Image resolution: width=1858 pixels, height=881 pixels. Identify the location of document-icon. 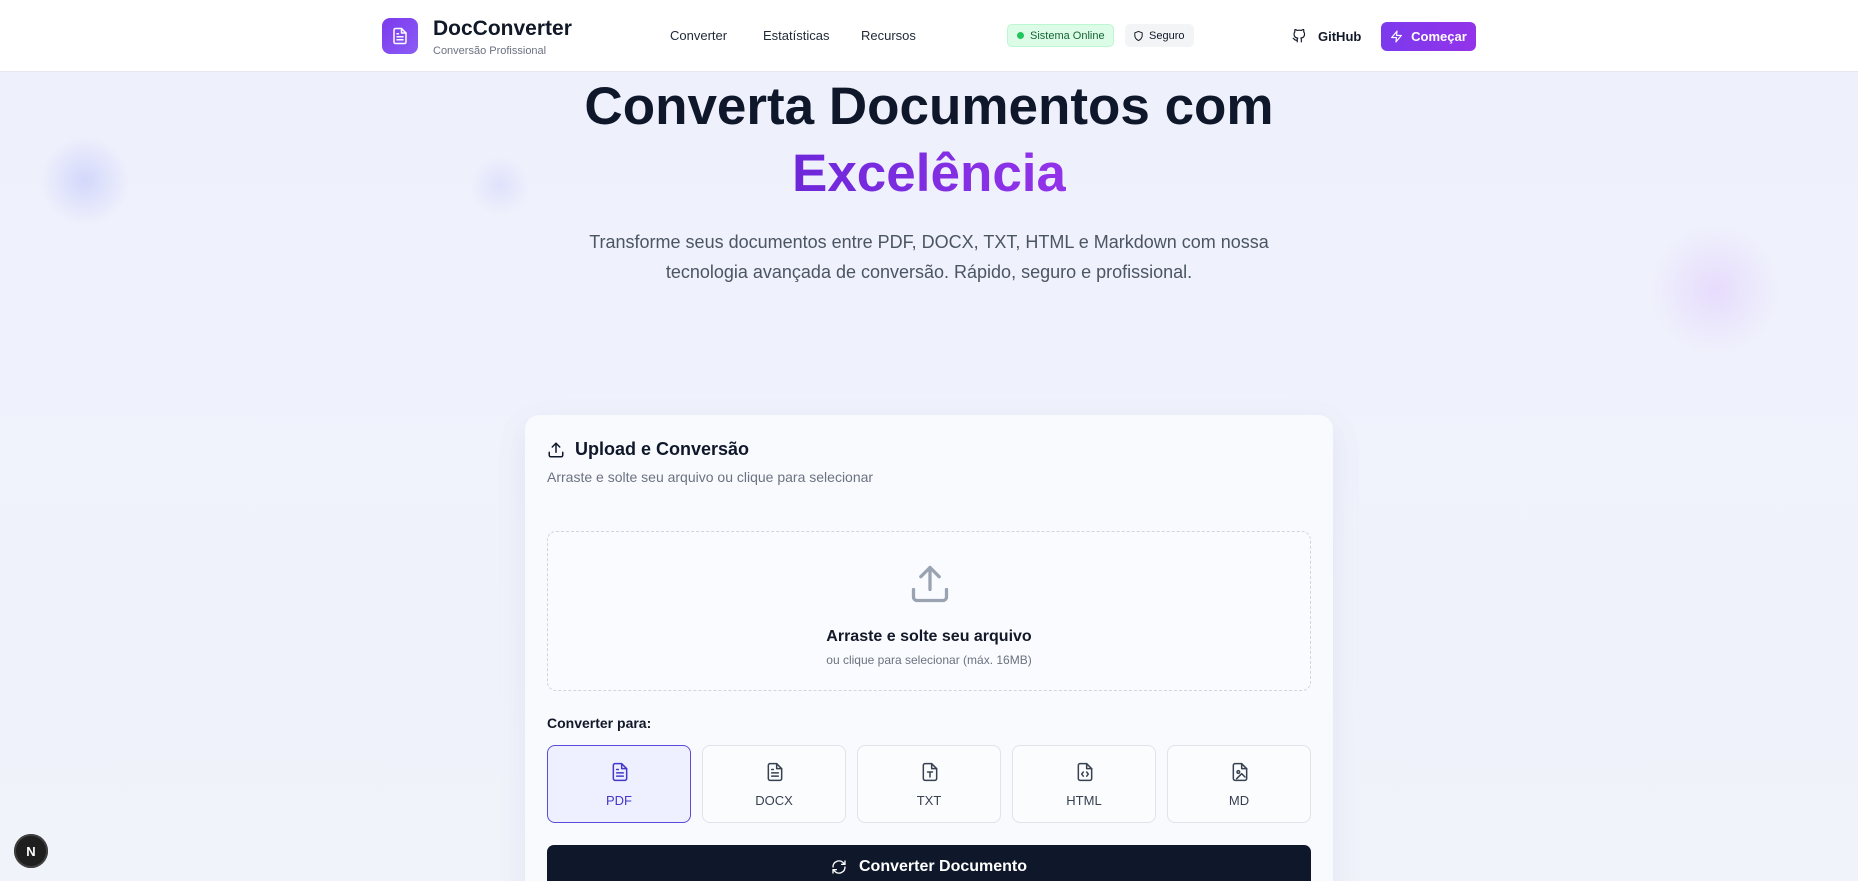
(400, 36).